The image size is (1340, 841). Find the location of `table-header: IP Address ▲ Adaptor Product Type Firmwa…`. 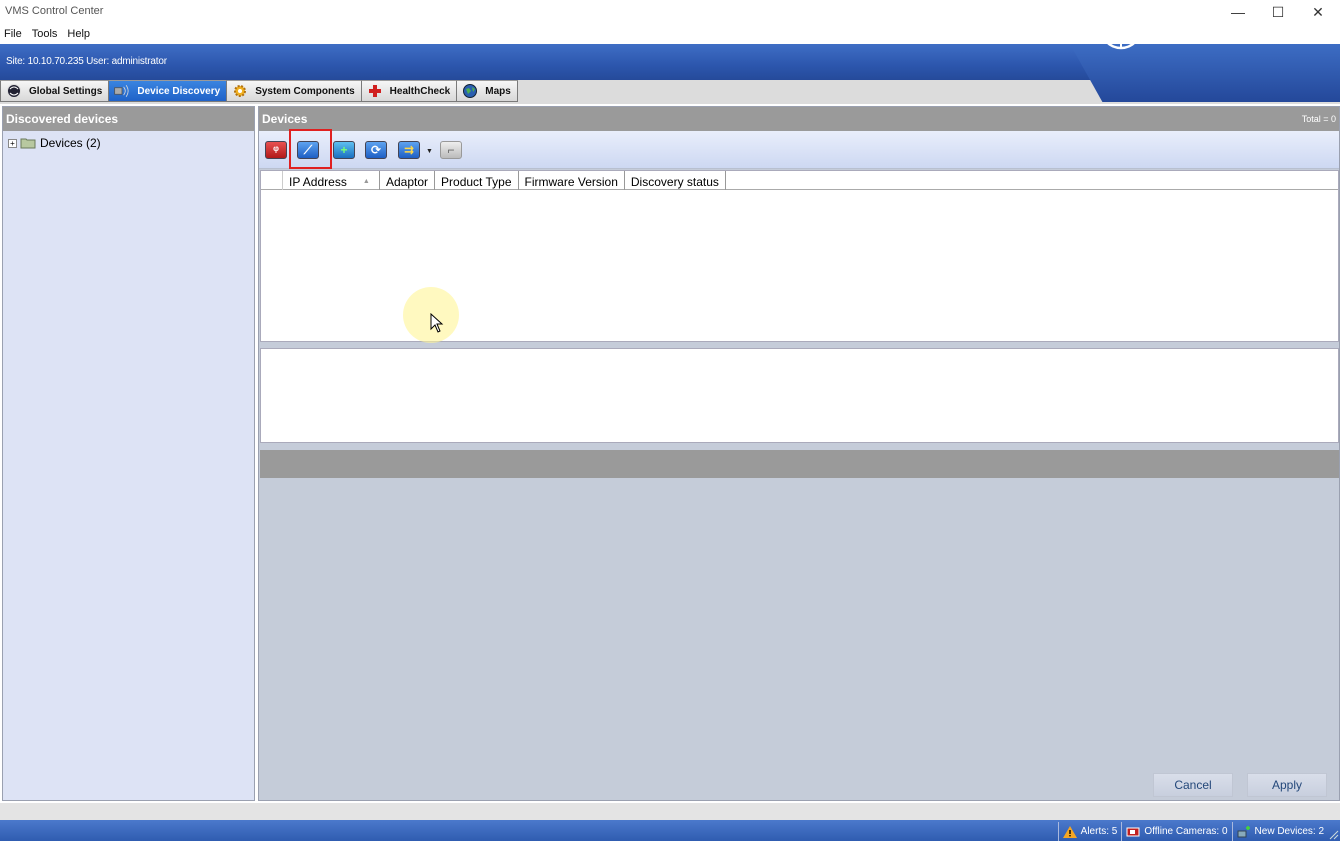

table-header: IP Address ▲ Adaptor Product Type Firmwa… is located at coordinates (799, 180).